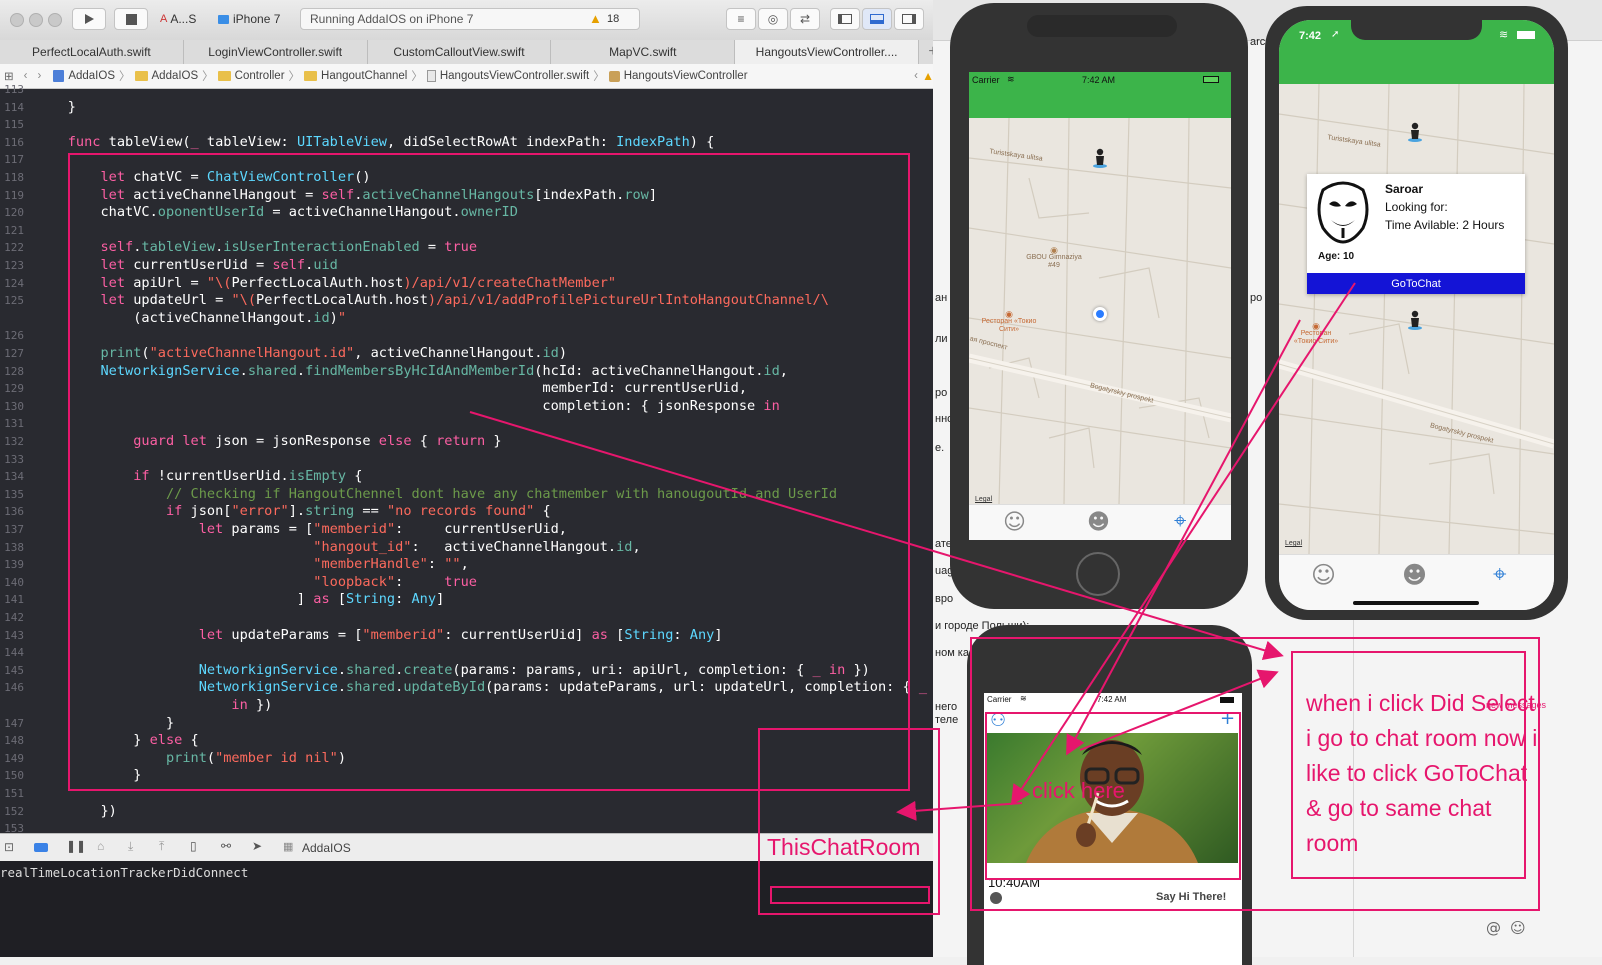  I want to click on click-here-label: click here, so click(1078, 790).